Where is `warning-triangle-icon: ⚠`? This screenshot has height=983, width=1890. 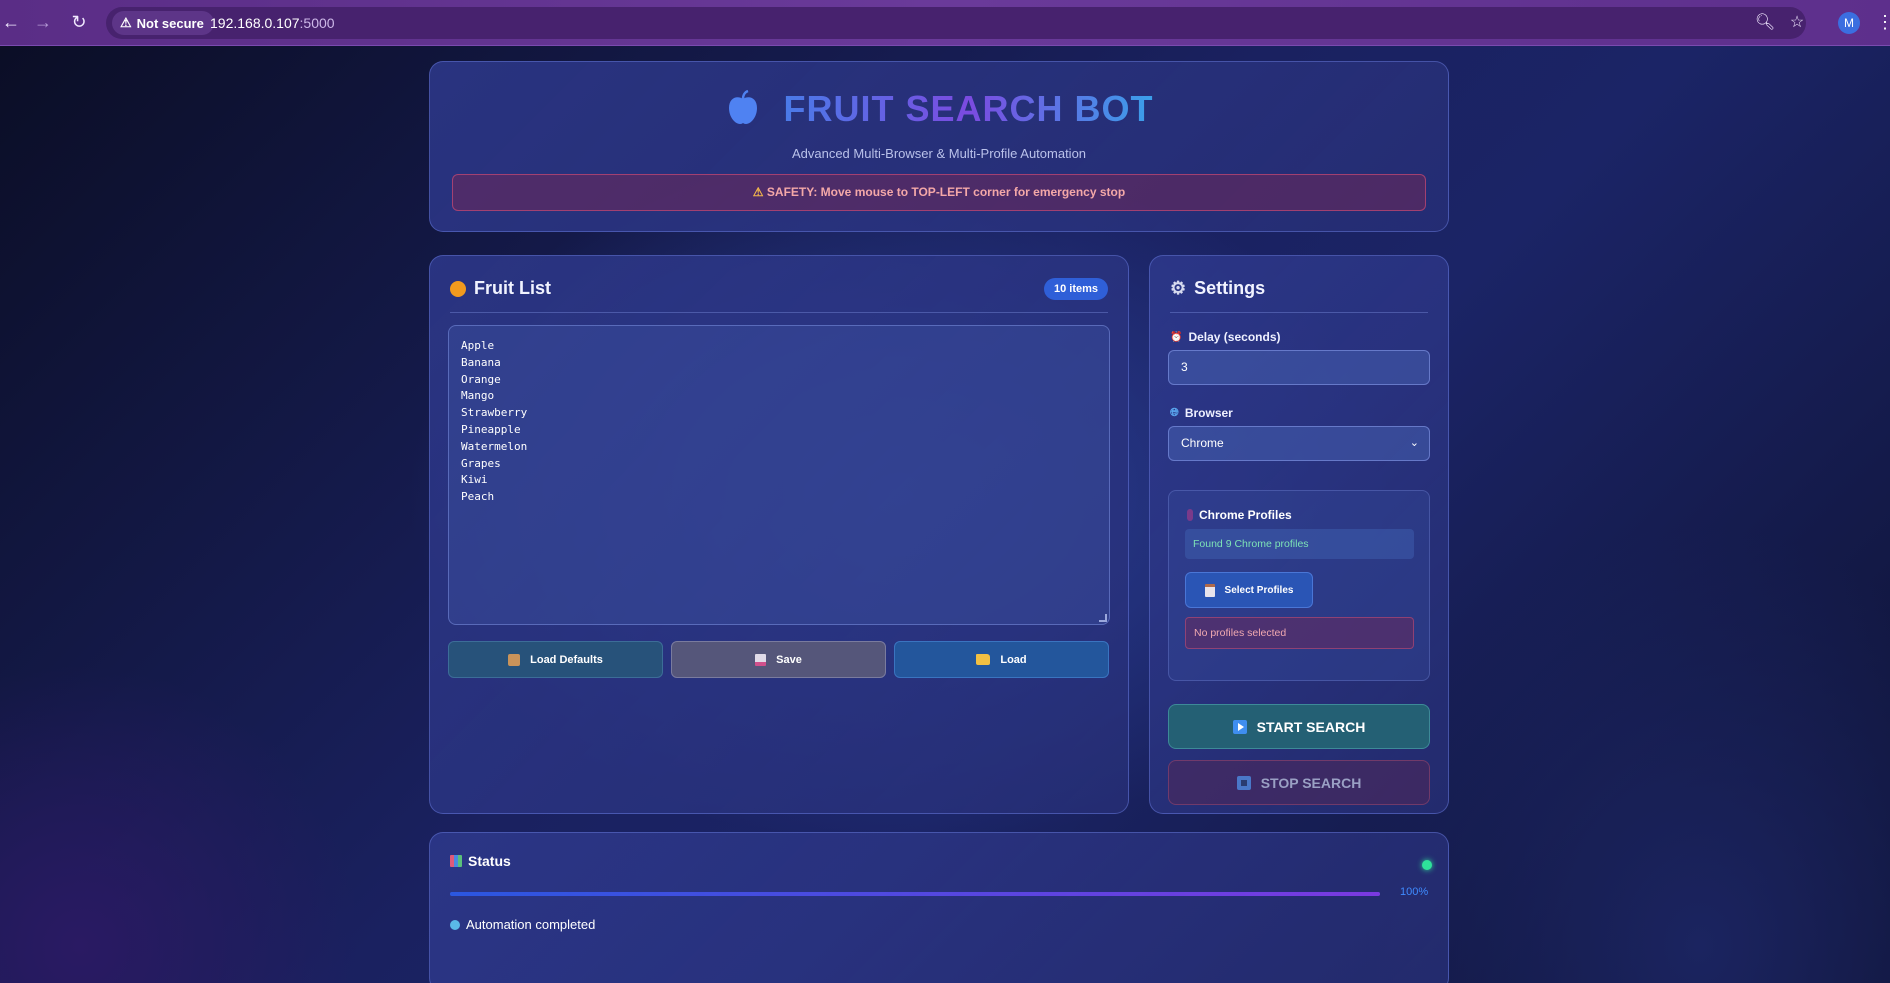
warning-triangle-icon: ⚠ is located at coordinates (126, 22).